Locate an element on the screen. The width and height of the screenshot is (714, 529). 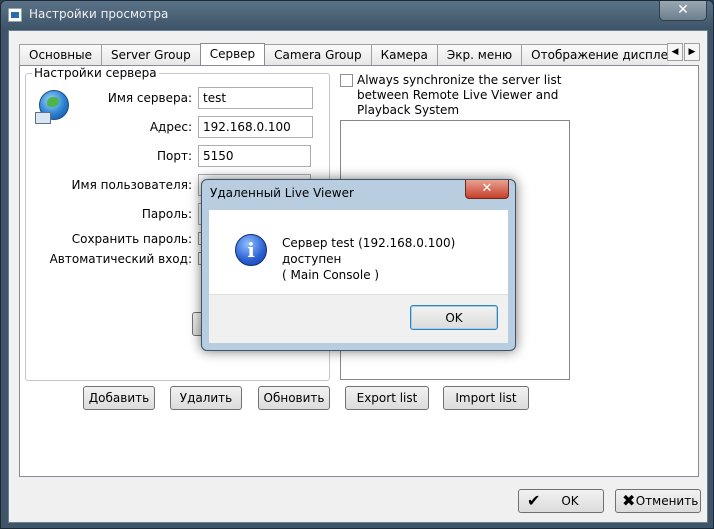
sync-server-list-checkbox is located at coordinates (346, 80).